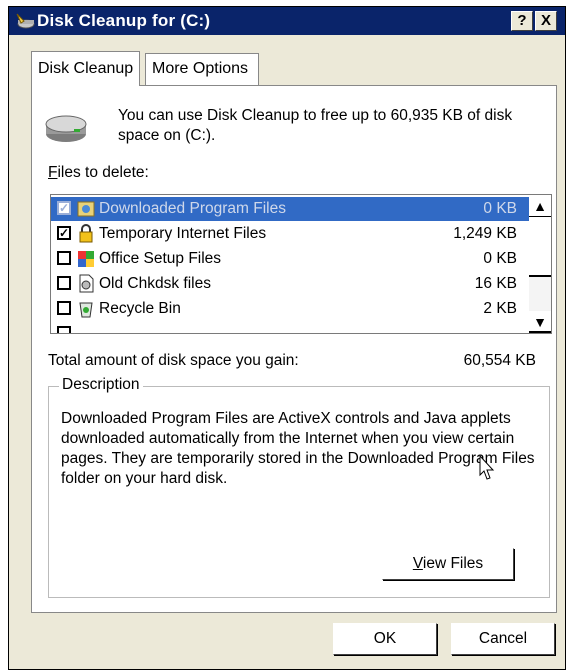  What do you see at coordinates (503, 639) in the screenshot?
I see `cancel-button: Cancel` at bounding box center [503, 639].